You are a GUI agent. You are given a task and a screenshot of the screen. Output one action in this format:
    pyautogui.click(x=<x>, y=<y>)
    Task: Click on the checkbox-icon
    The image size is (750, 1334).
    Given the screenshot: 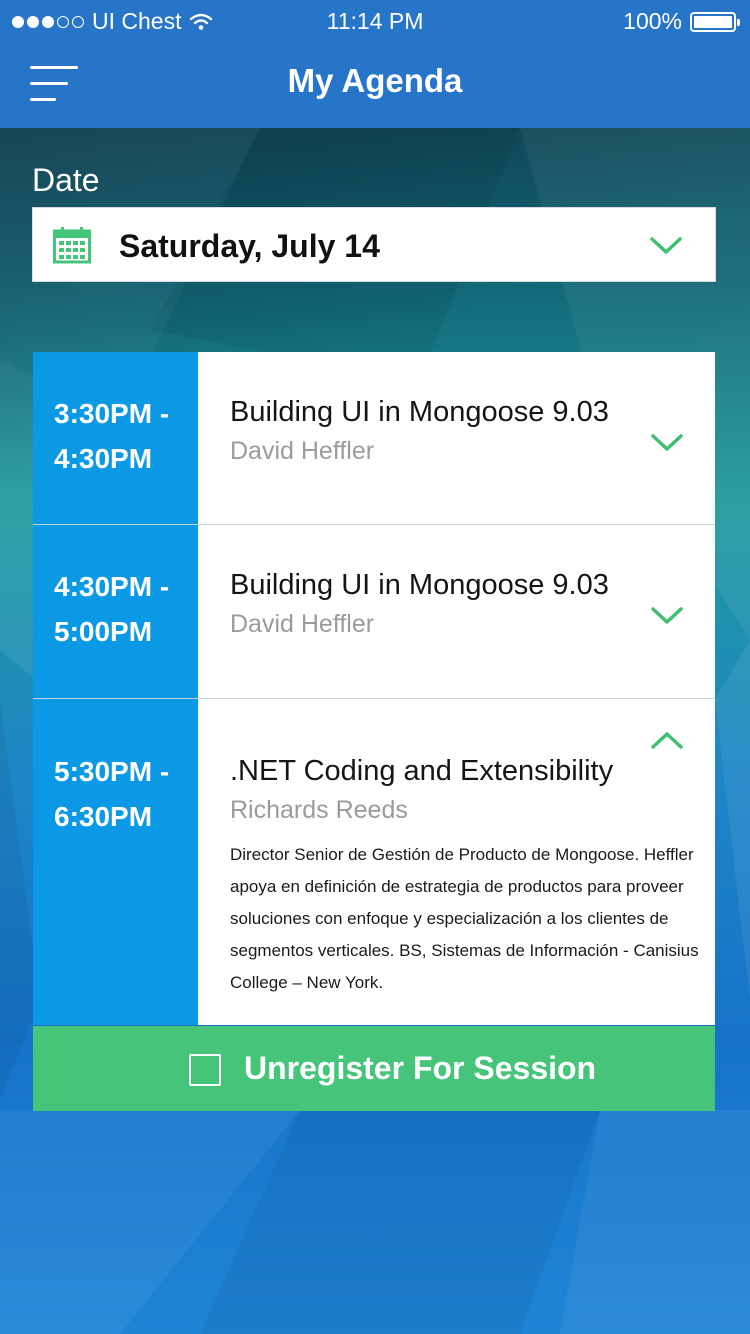 What is the action you would take?
    pyautogui.click(x=205, y=1070)
    